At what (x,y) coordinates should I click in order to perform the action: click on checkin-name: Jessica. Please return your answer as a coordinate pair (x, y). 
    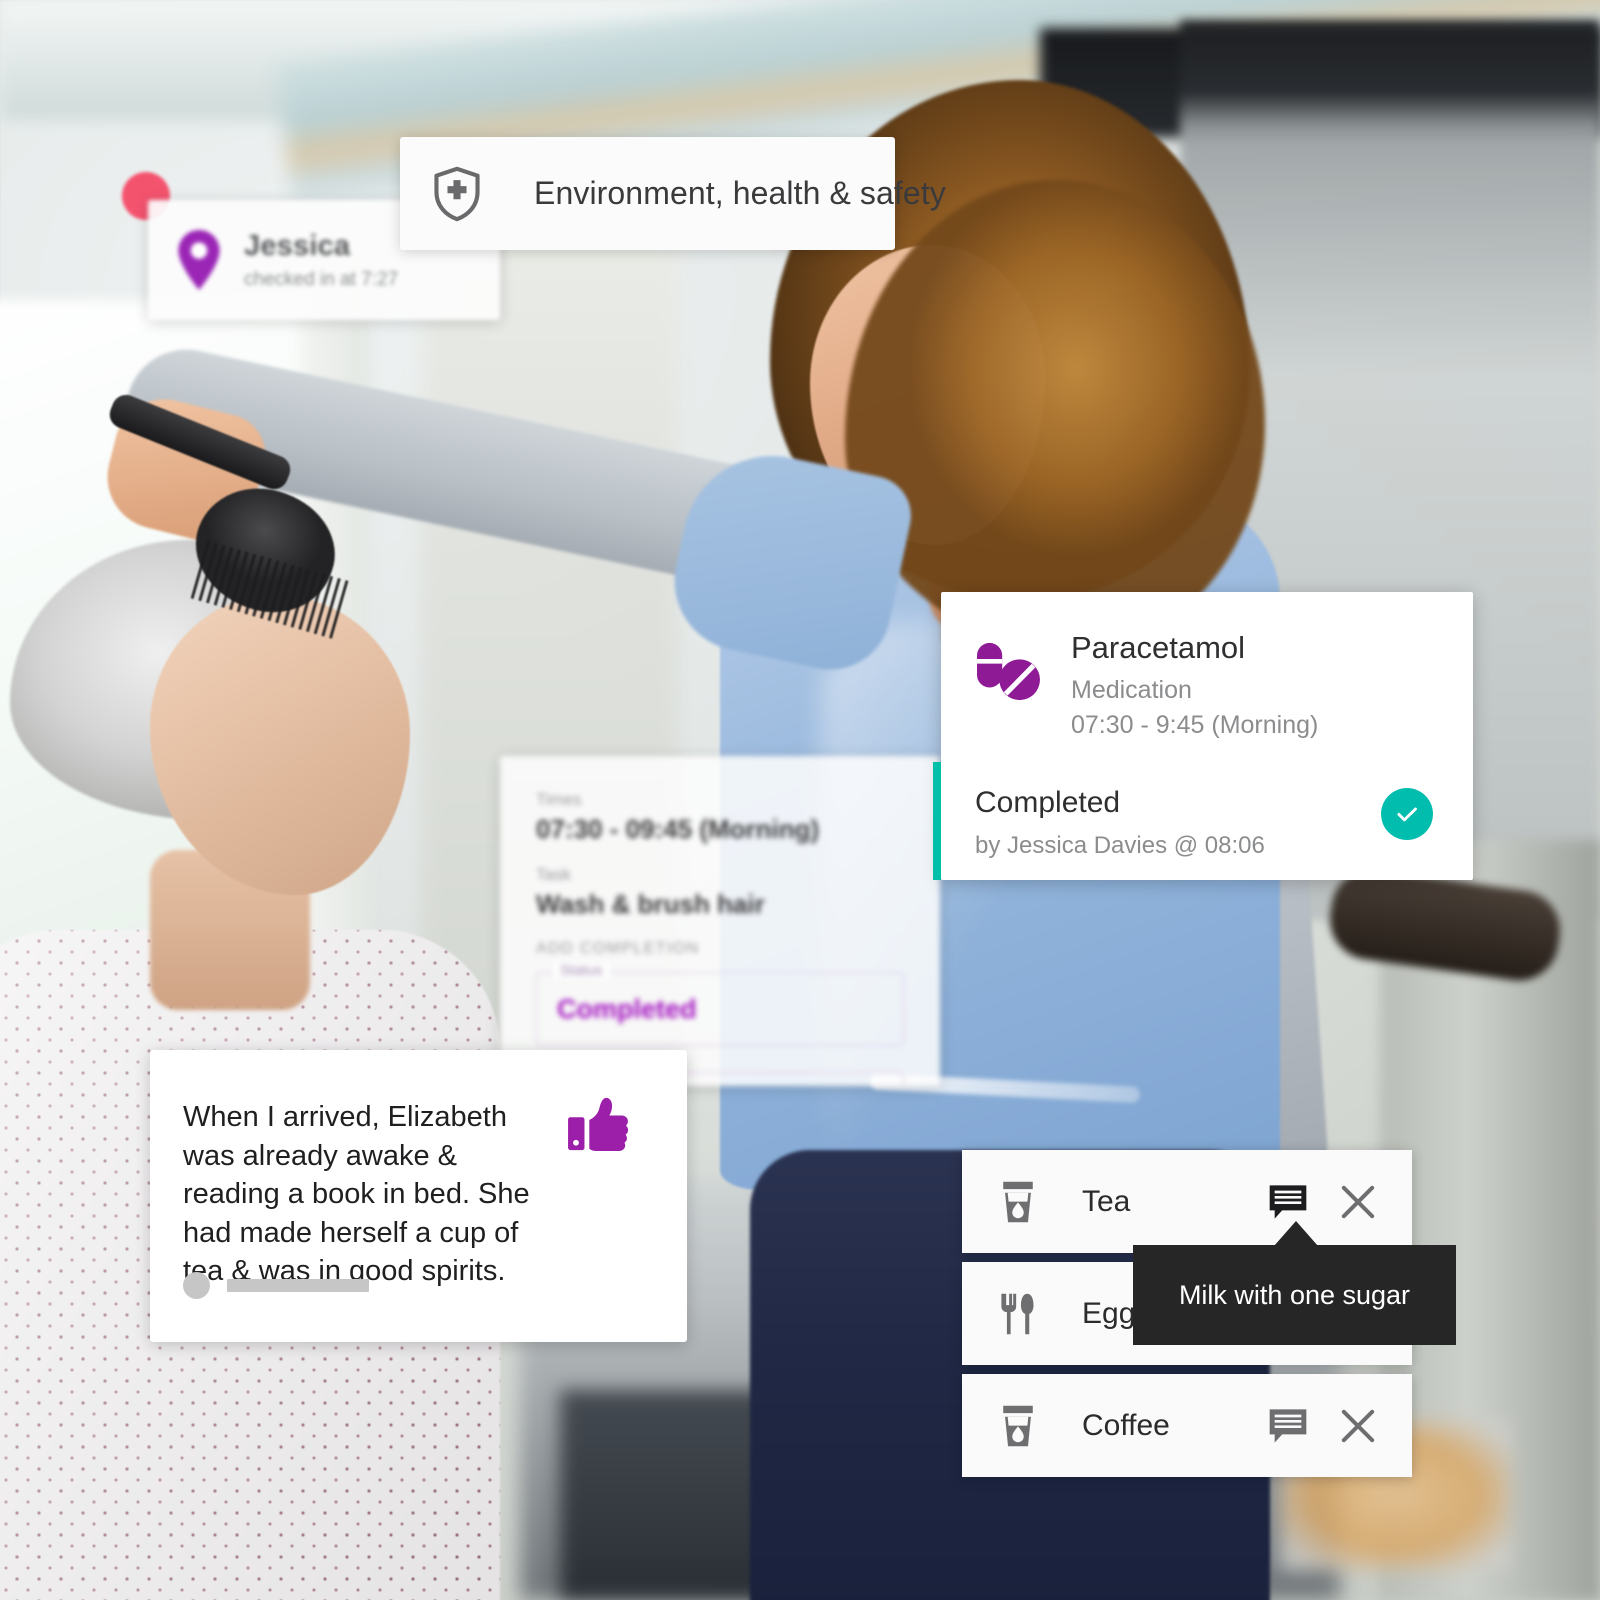
    Looking at the image, I should click on (297, 245).